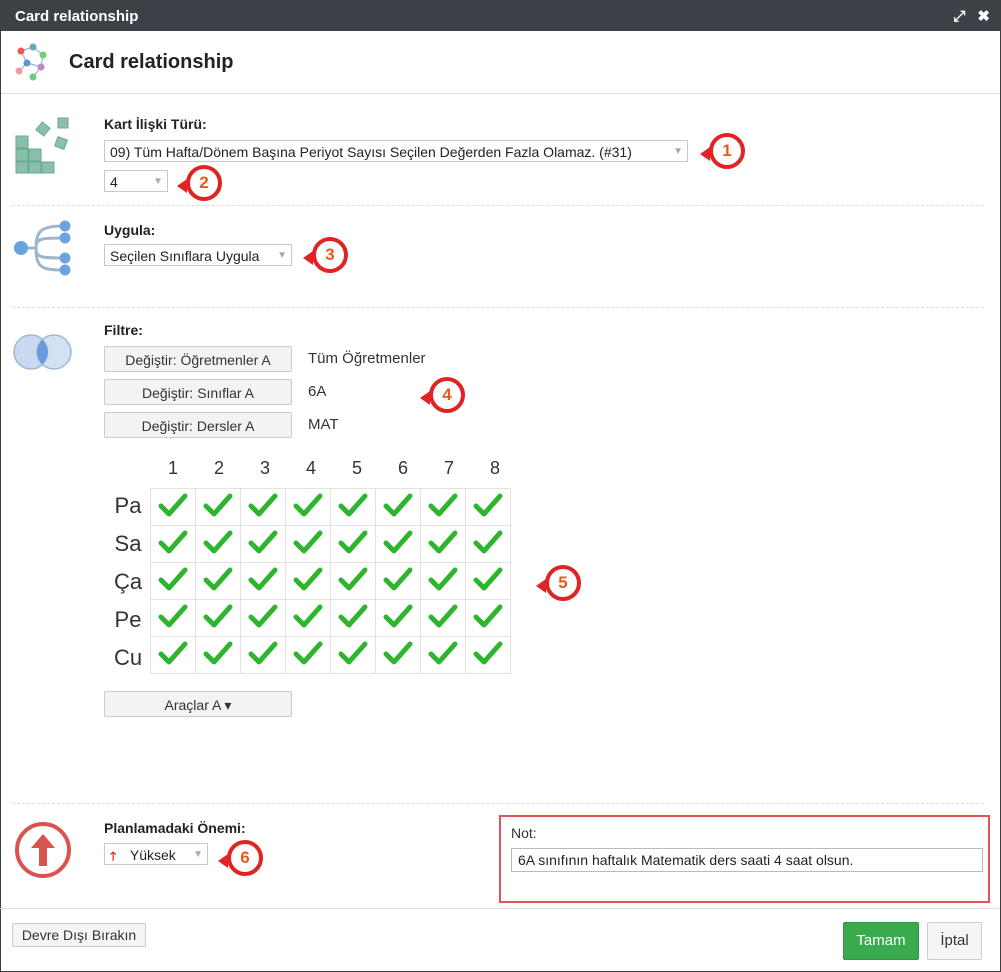 This screenshot has width=1001, height=972. I want to click on grid-row-header: Cu, so click(128, 658).